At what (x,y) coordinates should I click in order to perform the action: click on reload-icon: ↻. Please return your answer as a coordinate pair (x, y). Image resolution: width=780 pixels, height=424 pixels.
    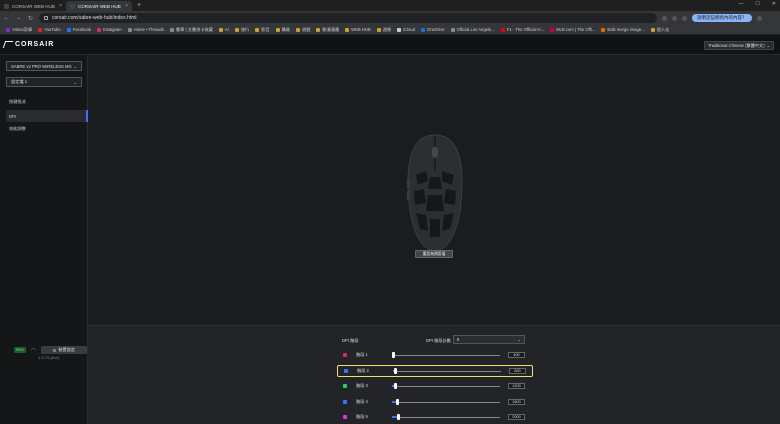
    Looking at the image, I should click on (30, 18).